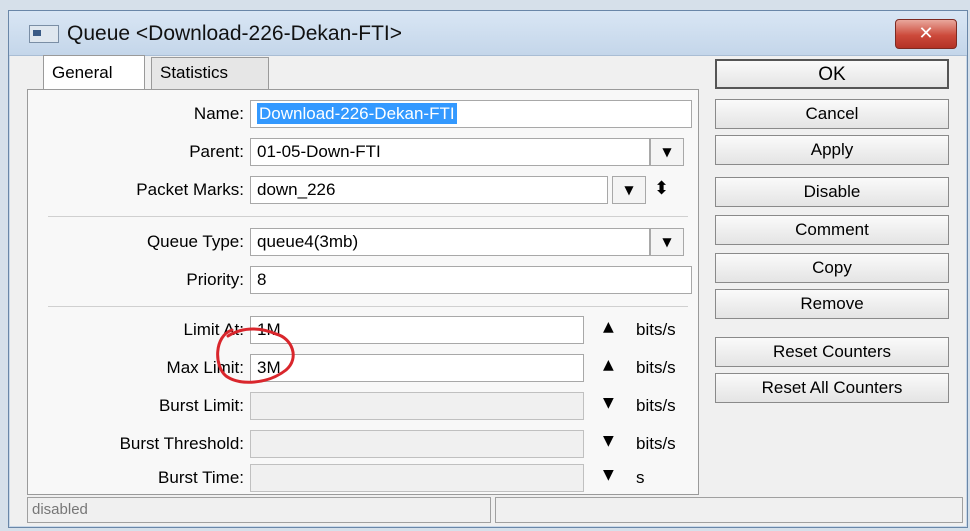 The image size is (970, 531). I want to click on burst-threshold-label: Burst Threshold:, so click(181, 443).